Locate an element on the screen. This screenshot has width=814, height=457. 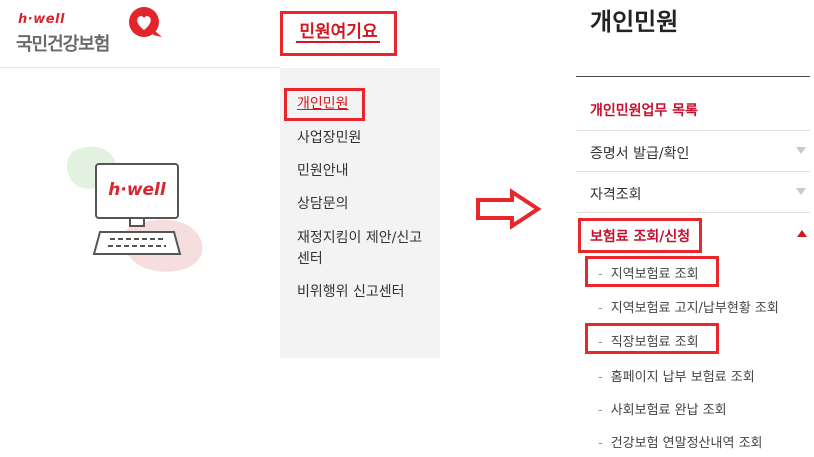
sub-item-regional-billing: - 지역보험료 고지/납부현황 조회 is located at coordinates (688, 306).